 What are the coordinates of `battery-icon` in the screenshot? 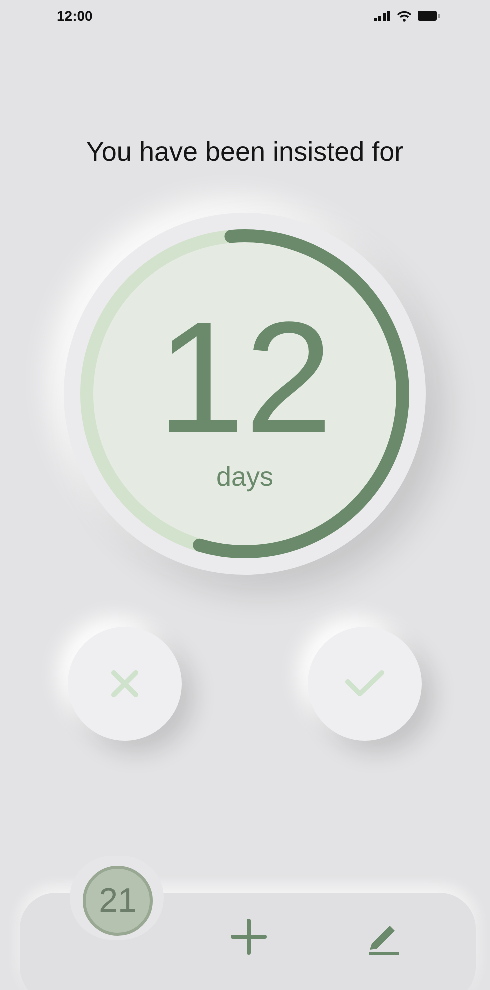 It's located at (429, 16).